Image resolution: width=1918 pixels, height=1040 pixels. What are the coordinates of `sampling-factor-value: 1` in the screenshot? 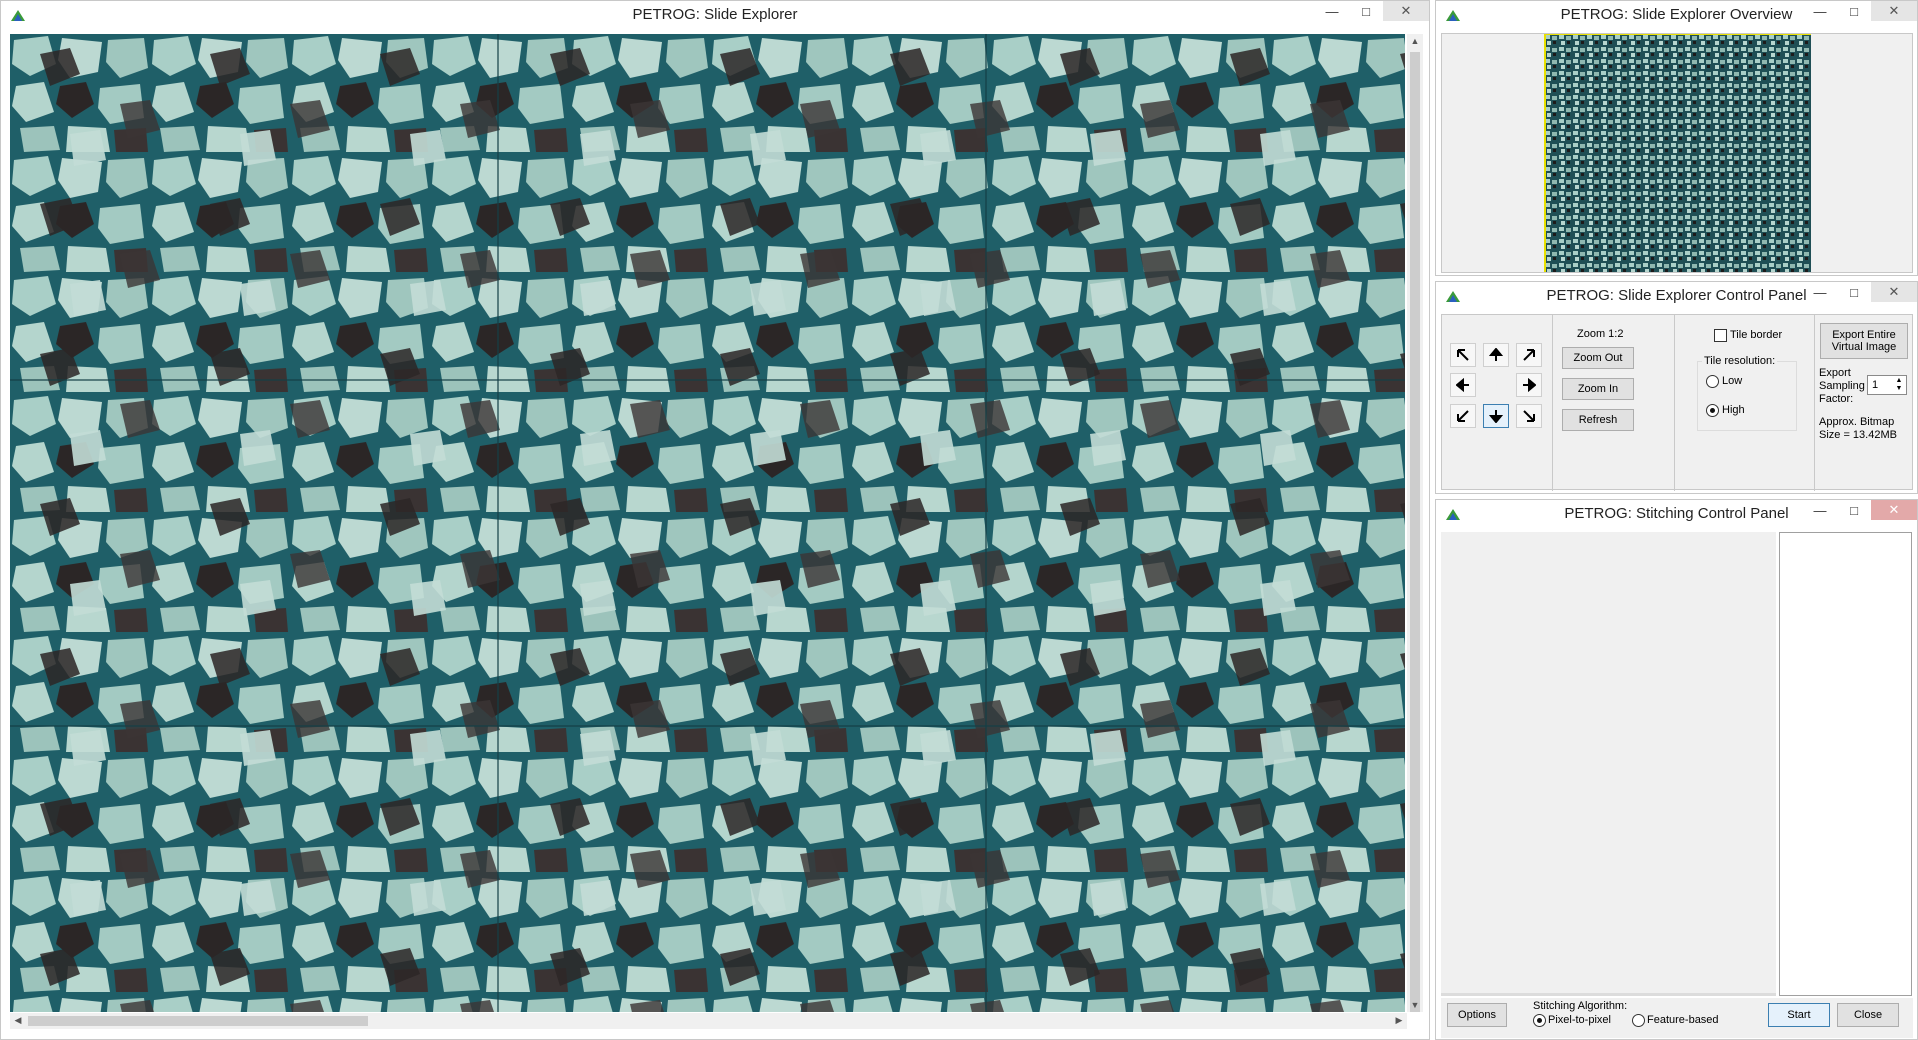 It's located at (1875, 385).